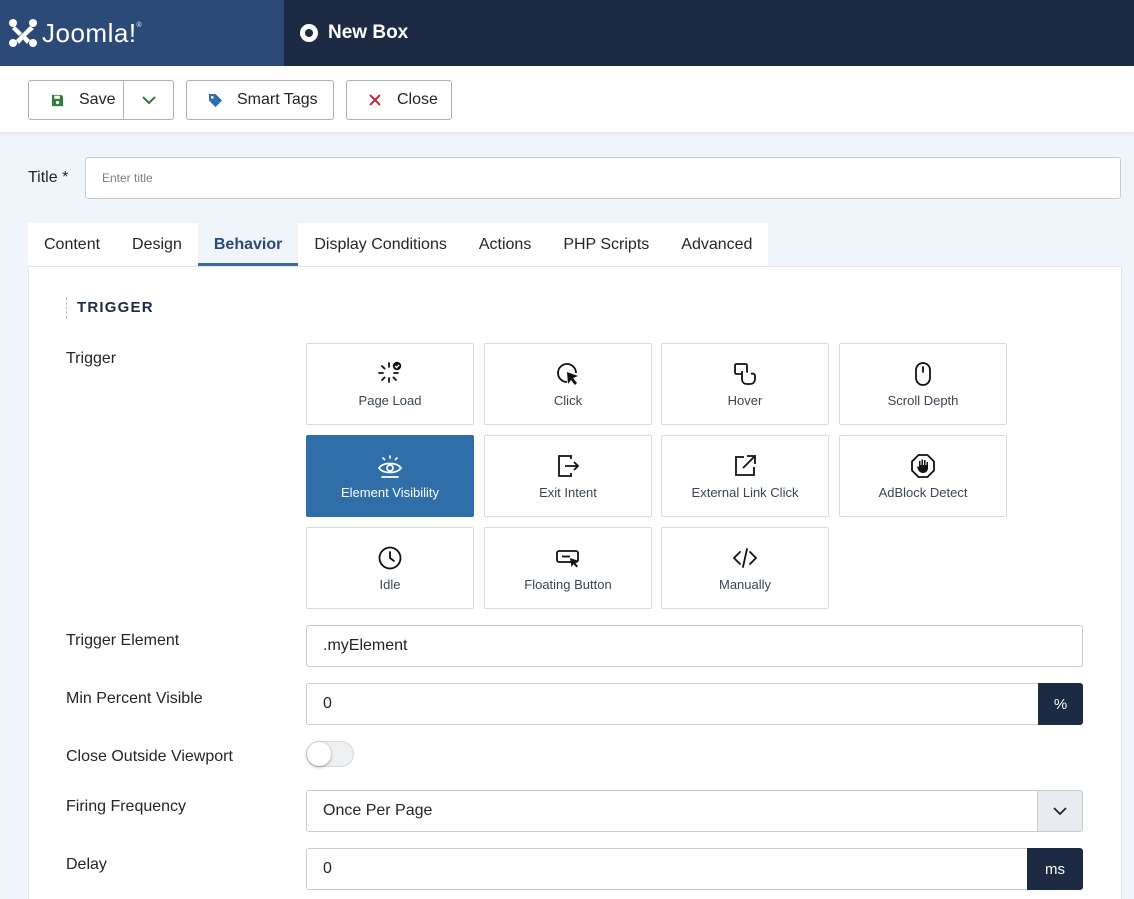 Image resolution: width=1134 pixels, height=899 pixels. Describe the element at coordinates (694, 646) in the screenshot. I see `trigger-element-input: .myElement` at that location.